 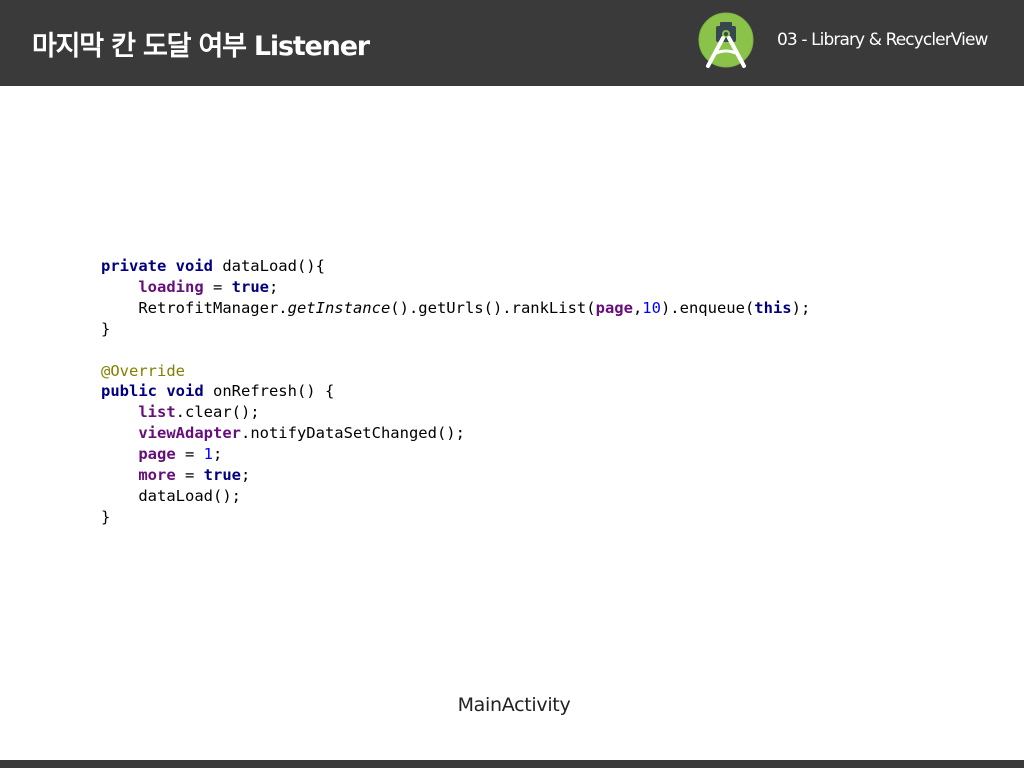 I want to click on code-token: loading, so click(x=171, y=286).